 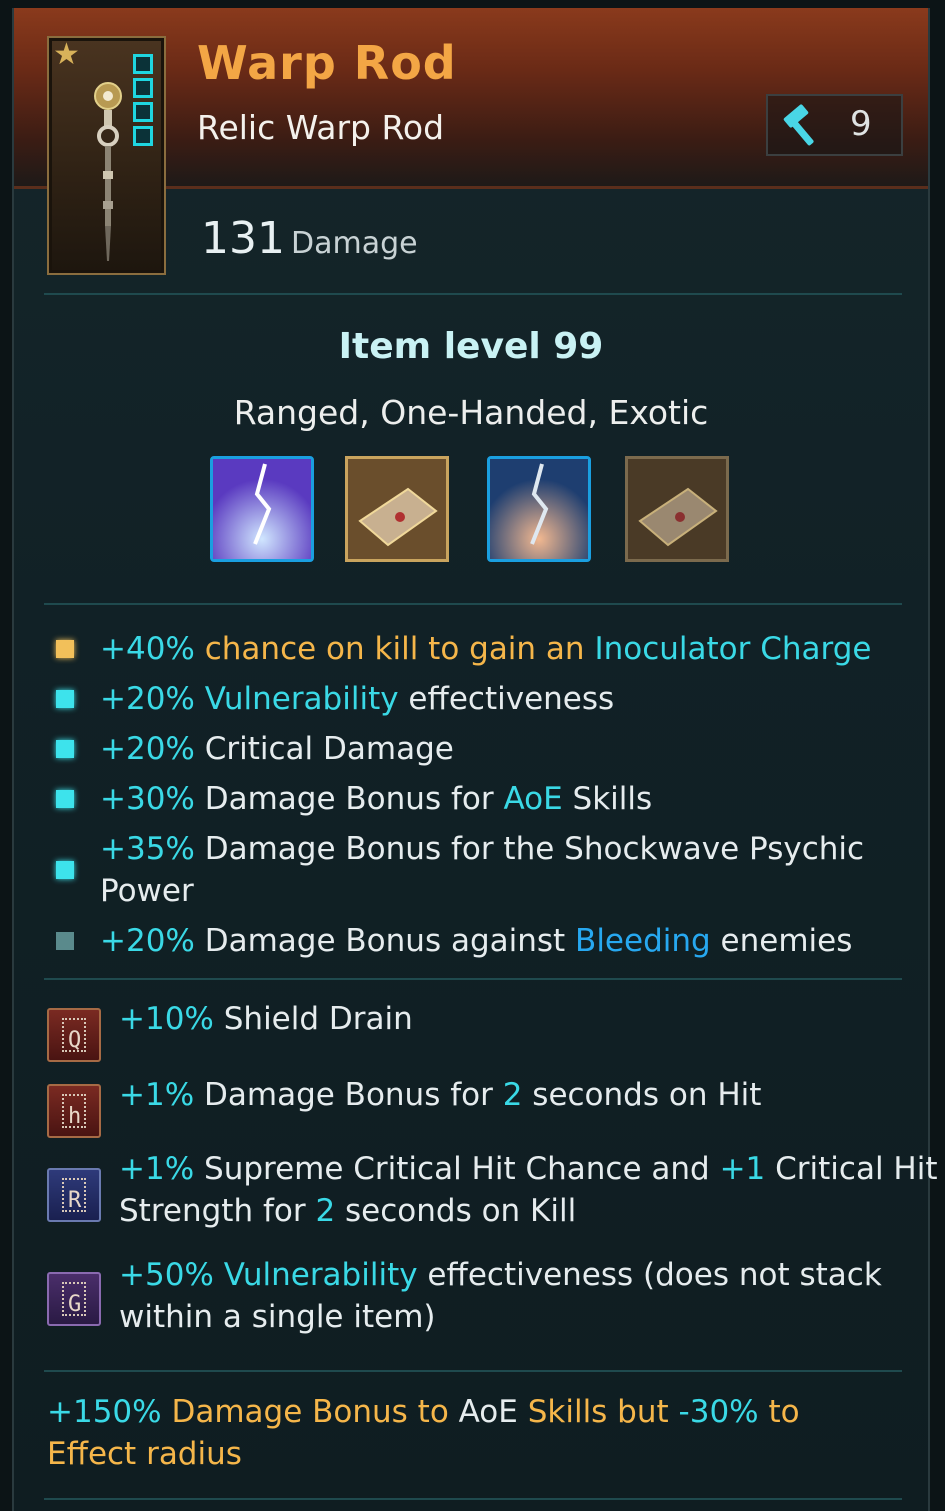 I want to click on affix-text-segment: effectiveness, so click(x=506, y=699).